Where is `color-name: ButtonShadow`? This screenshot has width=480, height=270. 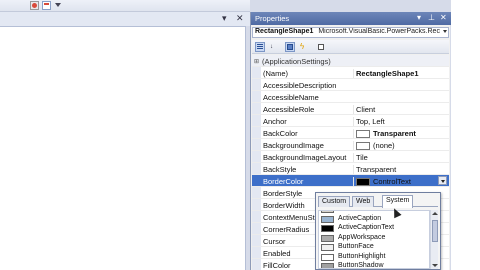 color-name: ButtonShadow is located at coordinates (361, 265).